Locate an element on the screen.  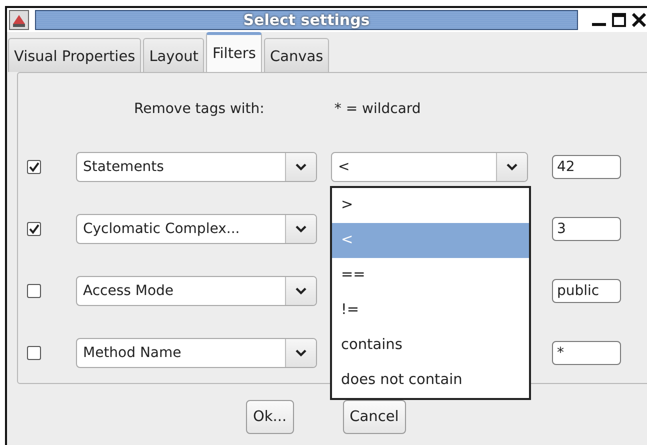
menu-item: == is located at coordinates (430, 275).